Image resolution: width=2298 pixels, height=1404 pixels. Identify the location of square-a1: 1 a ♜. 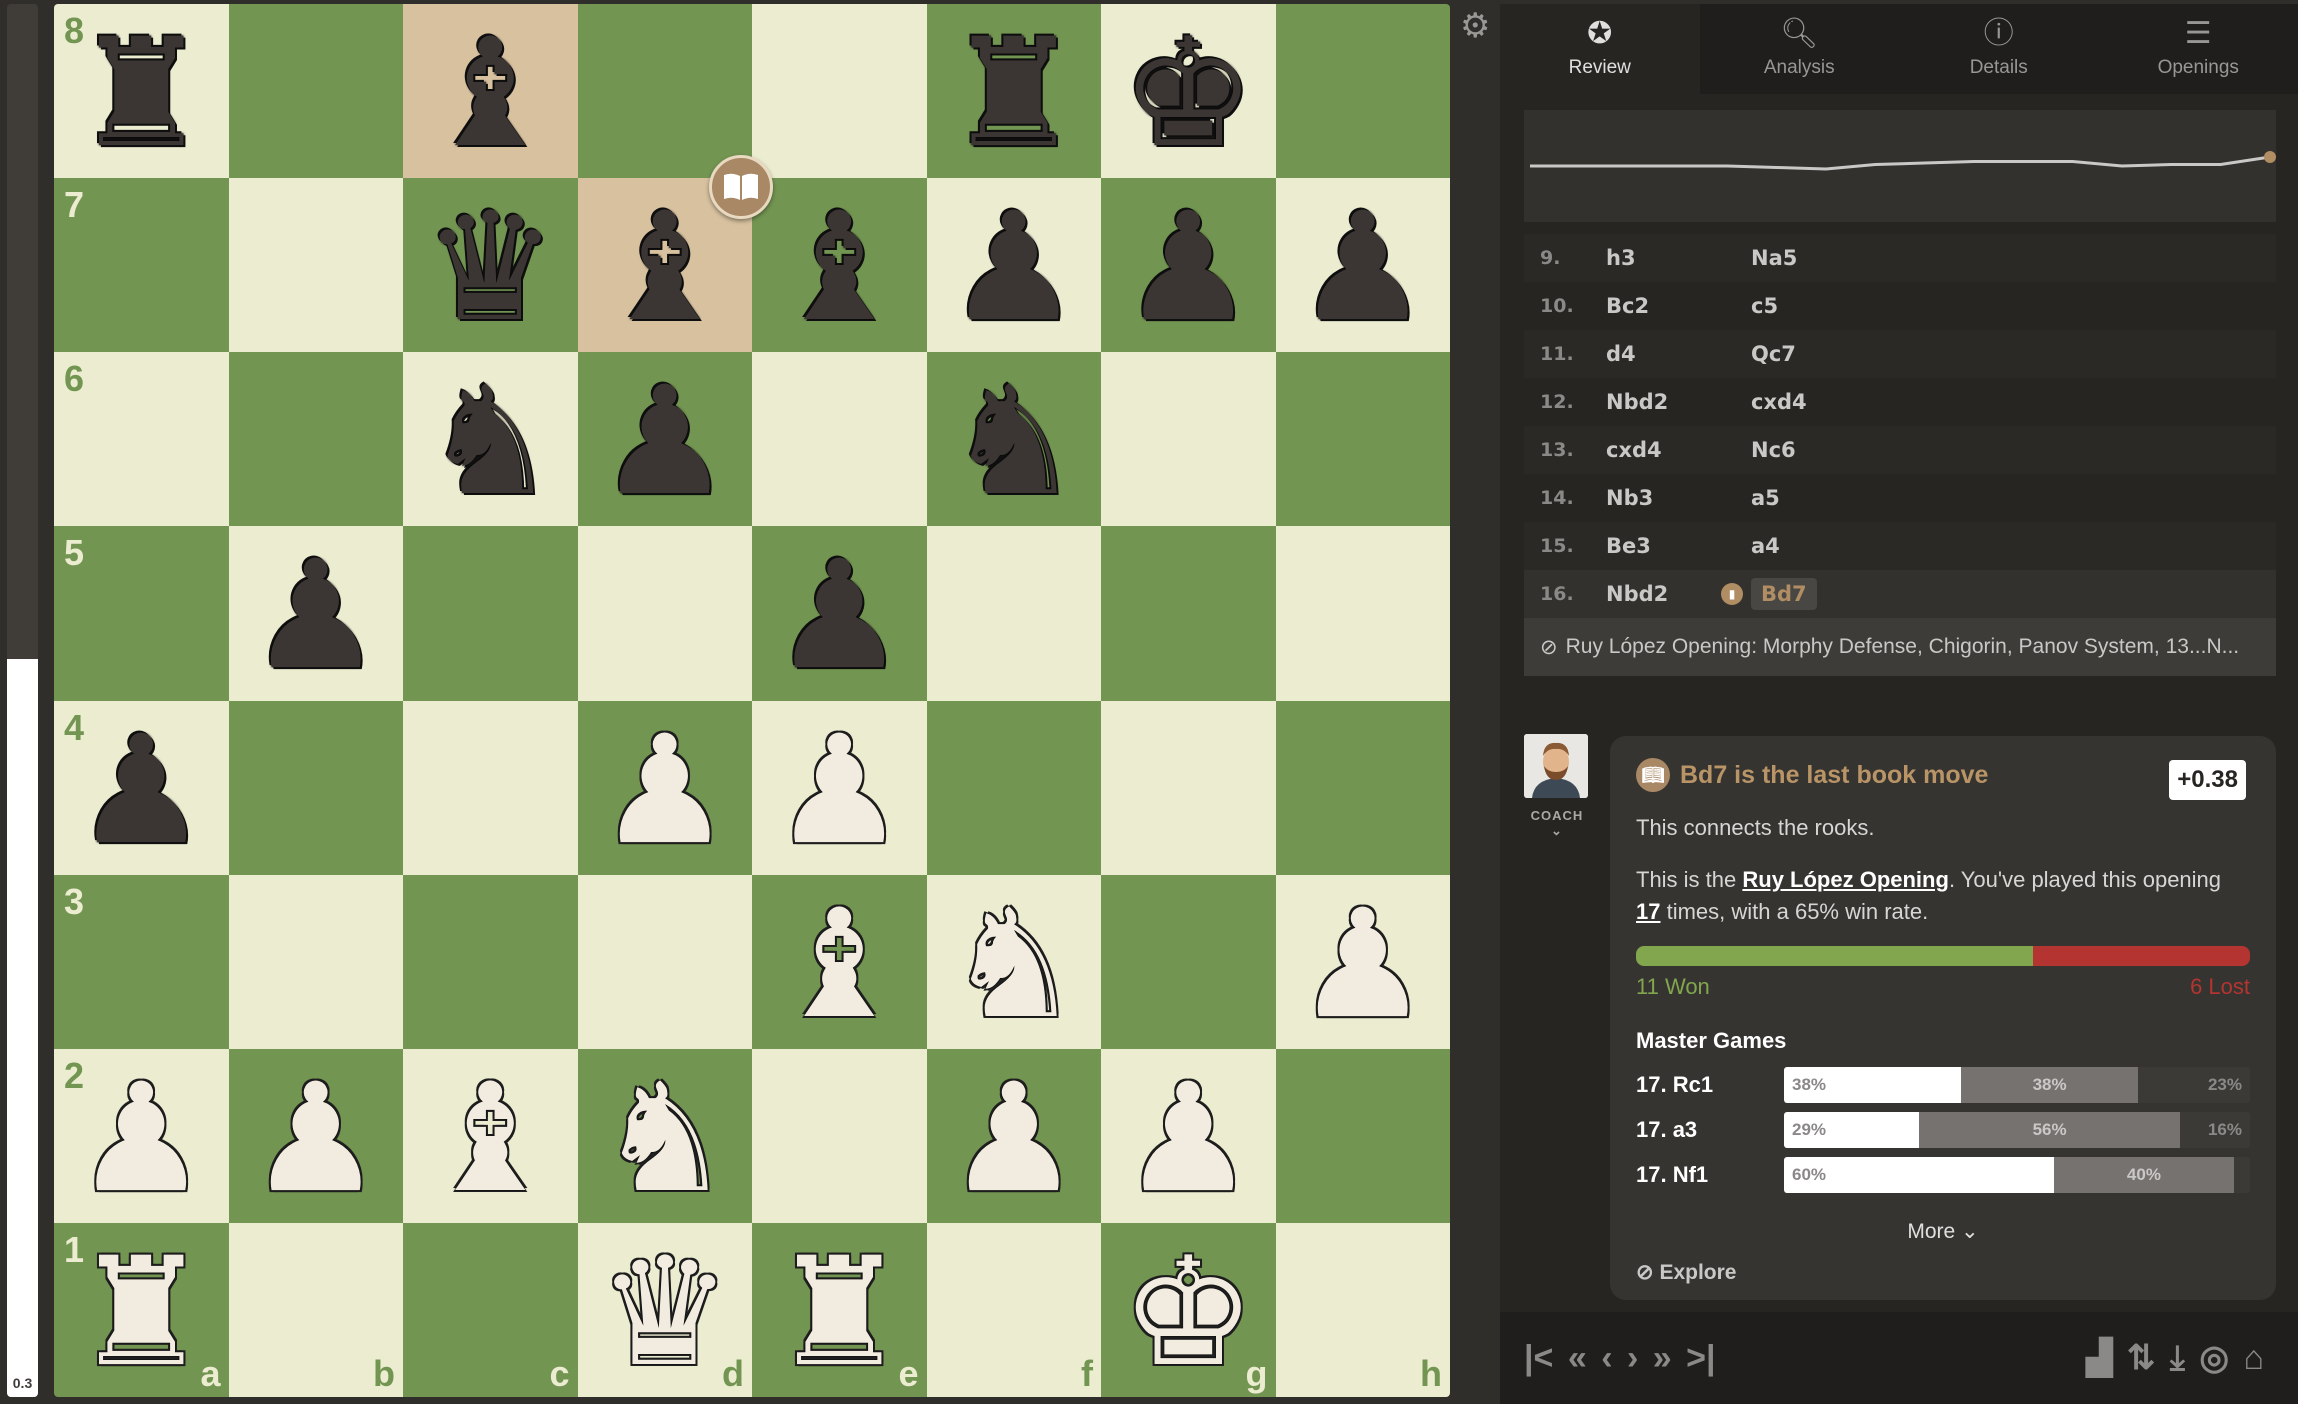
(141, 1309).